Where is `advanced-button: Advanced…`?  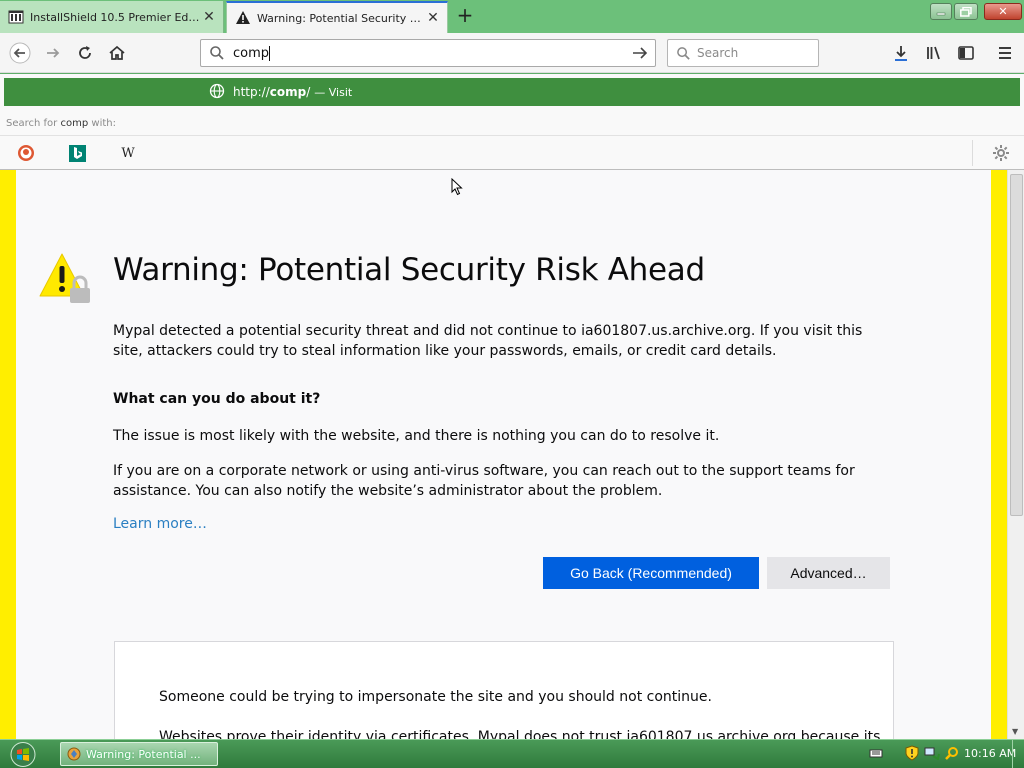 advanced-button: Advanced… is located at coordinates (828, 573).